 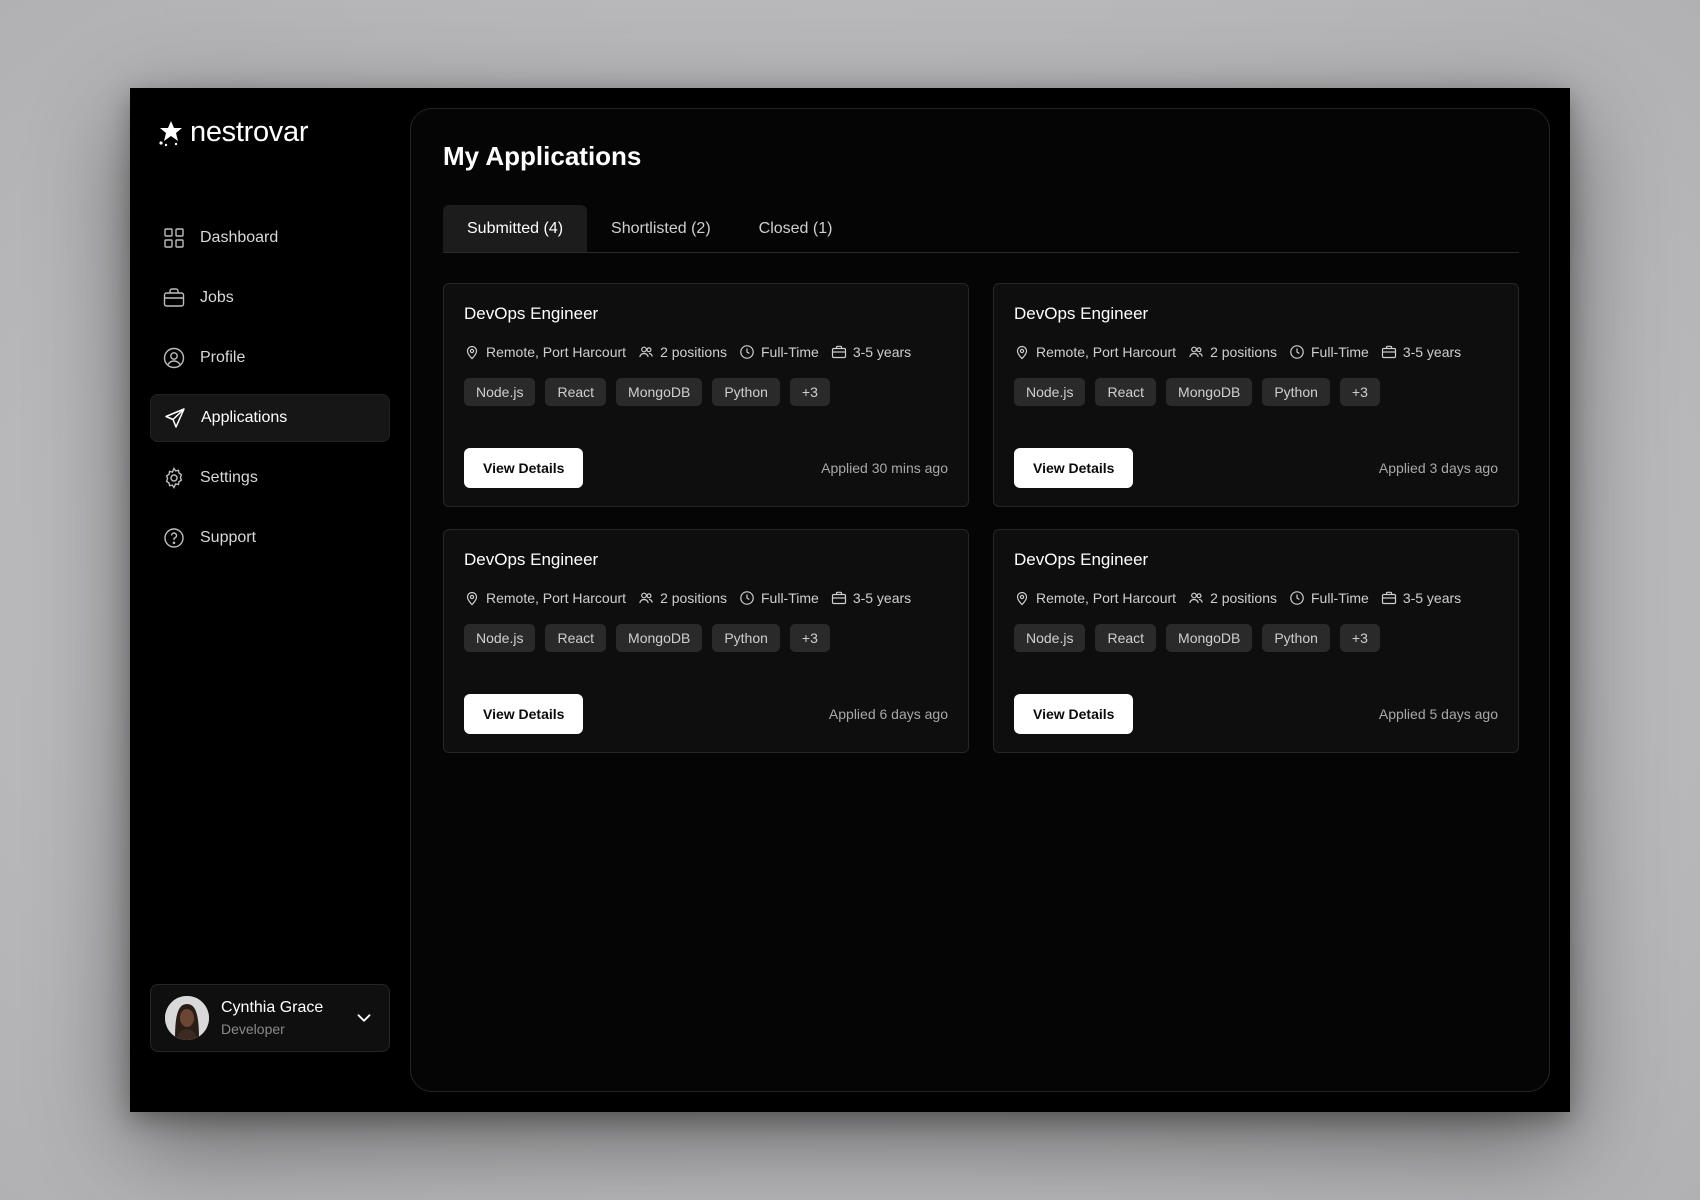 I want to click on brand-name: nestrovar, so click(x=249, y=132).